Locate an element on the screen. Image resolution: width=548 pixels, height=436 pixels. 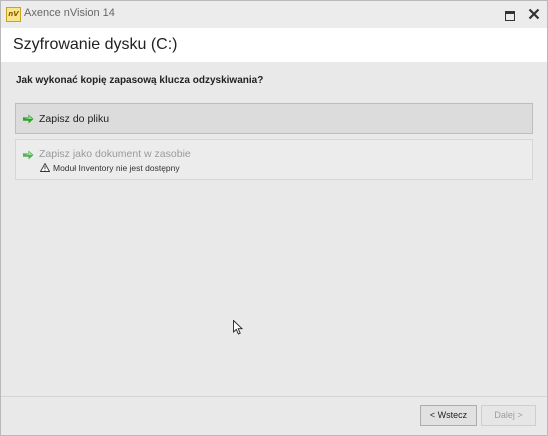
next-button: Dalej > is located at coordinates (508, 415).